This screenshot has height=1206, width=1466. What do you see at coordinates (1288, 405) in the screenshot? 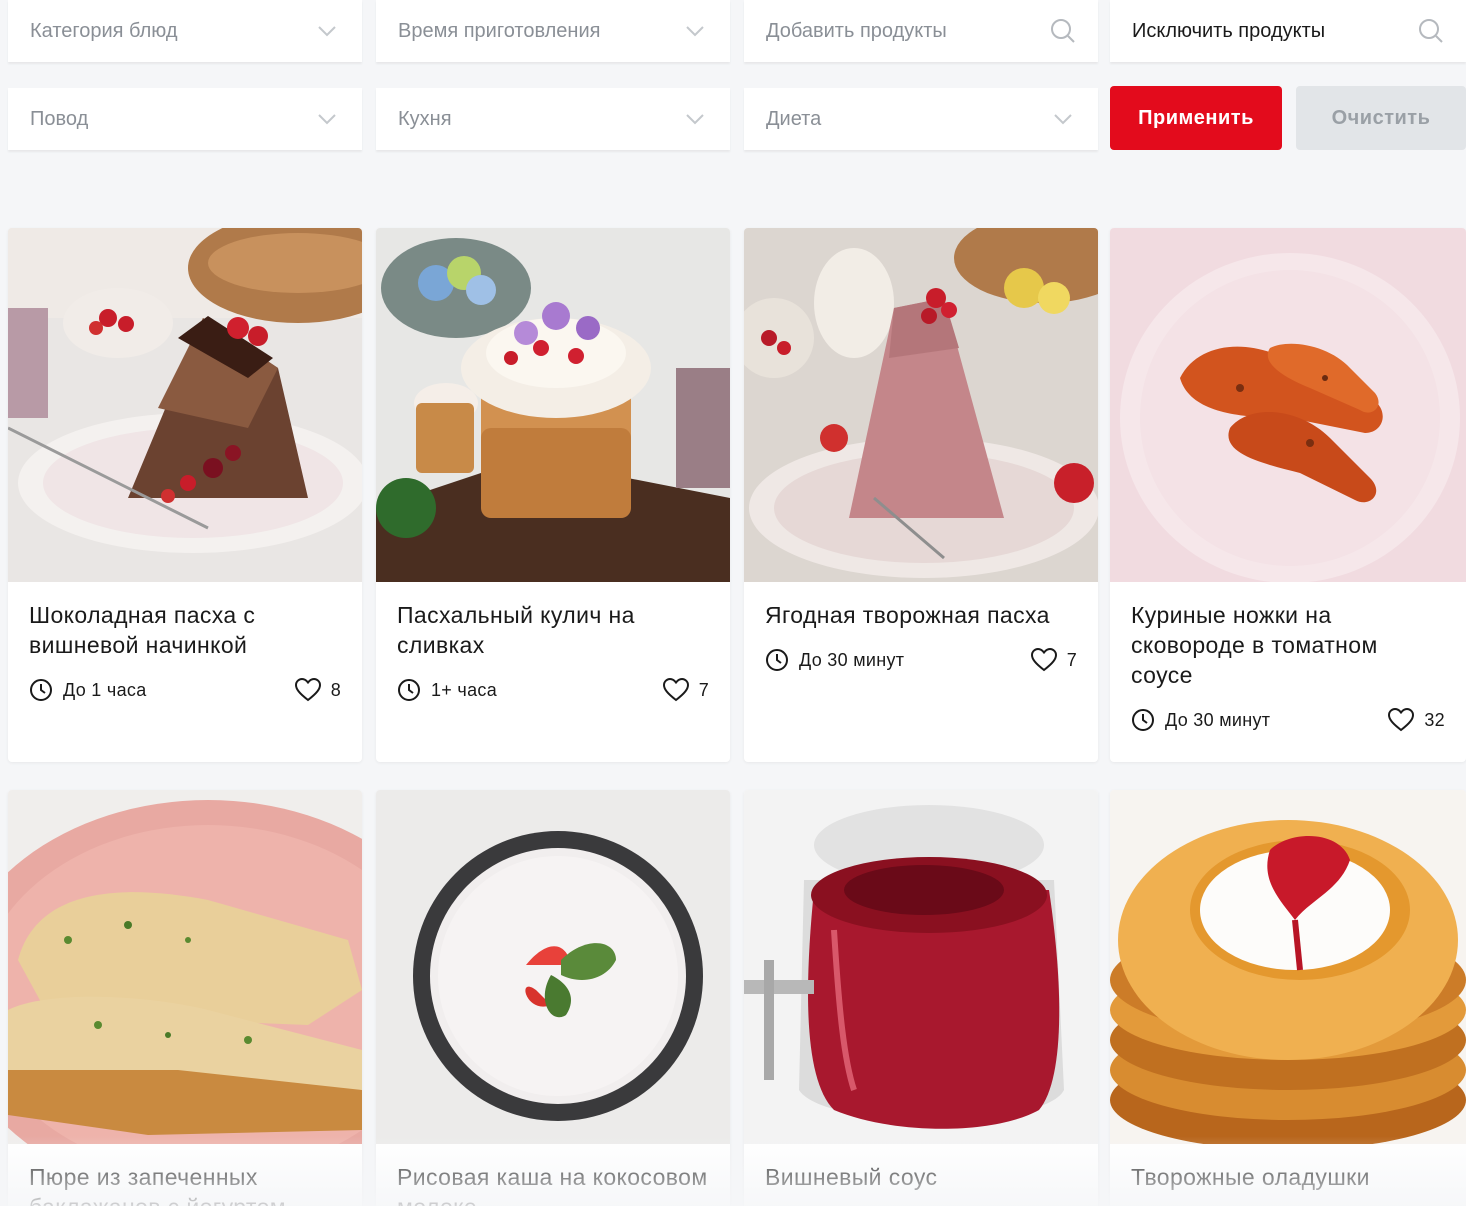
I see `recipe-photo-chicken-legs` at bounding box center [1288, 405].